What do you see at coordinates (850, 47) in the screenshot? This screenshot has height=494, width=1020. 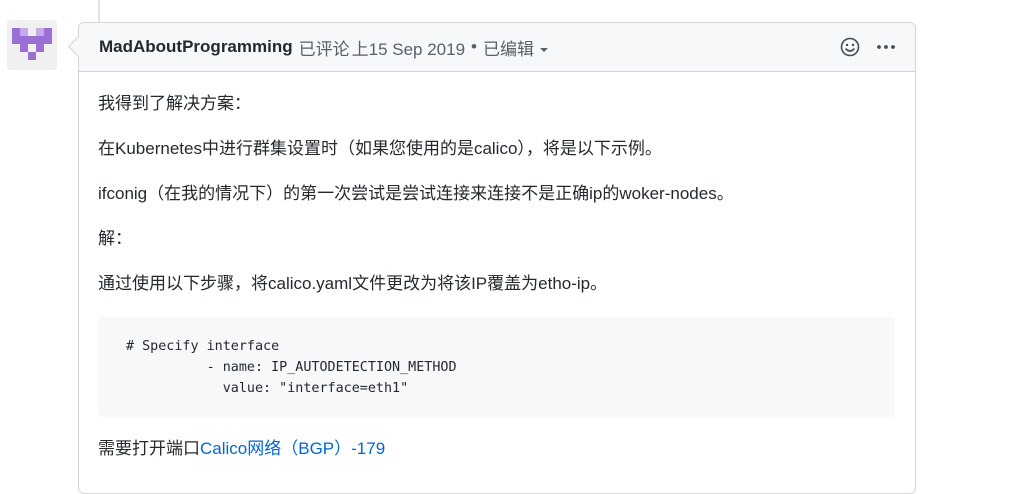 I see `smiley-icon` at bounding box center [850, 47].